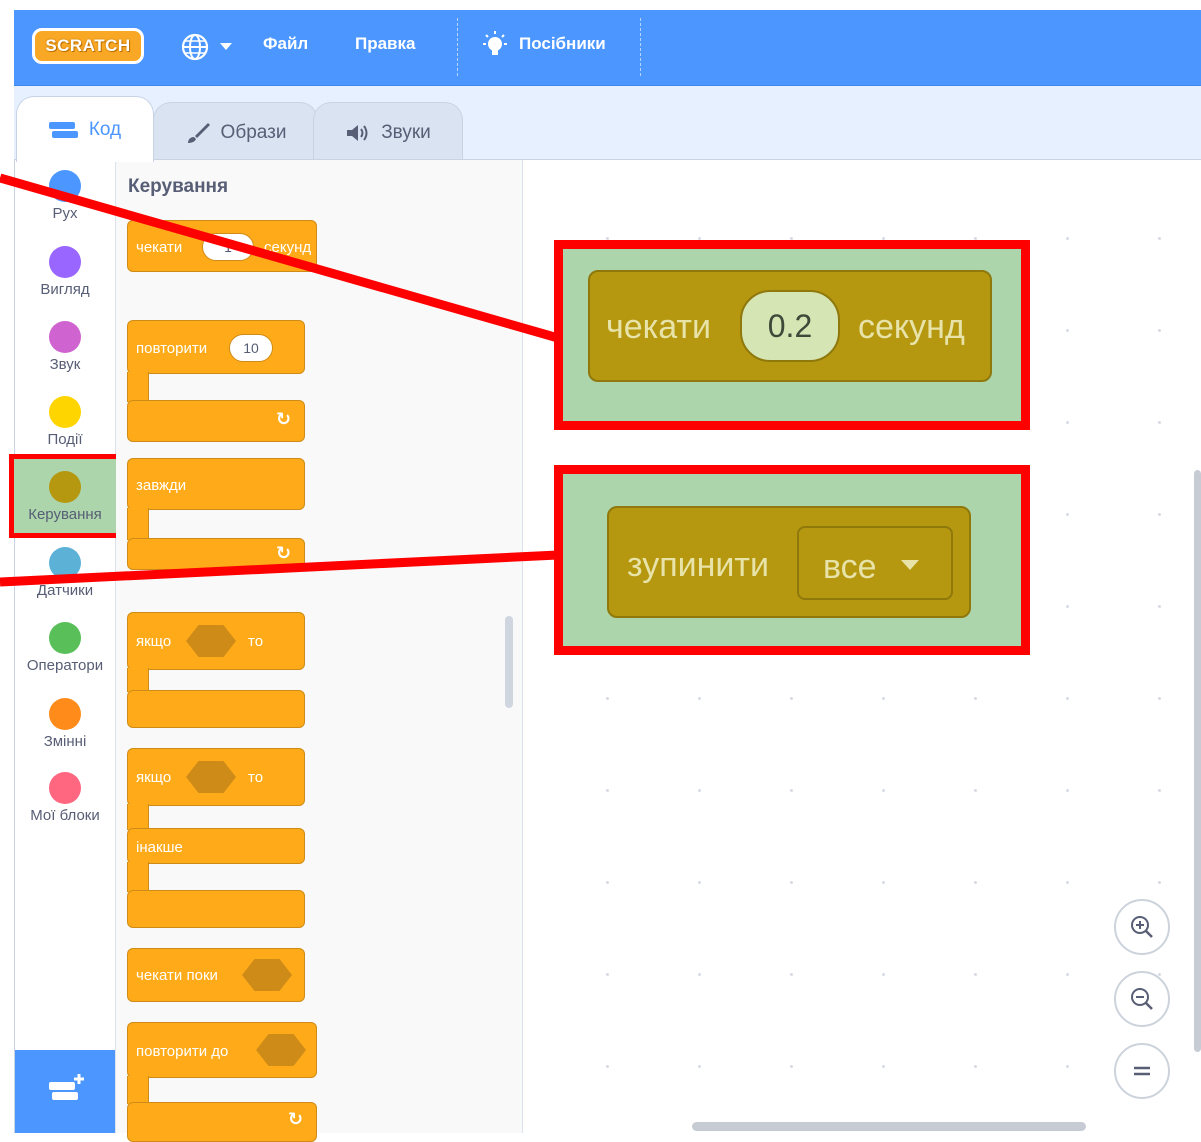  Describe the element at coordinates (65, 497) in the screenshot. I see `category-control: Керування` at that location.